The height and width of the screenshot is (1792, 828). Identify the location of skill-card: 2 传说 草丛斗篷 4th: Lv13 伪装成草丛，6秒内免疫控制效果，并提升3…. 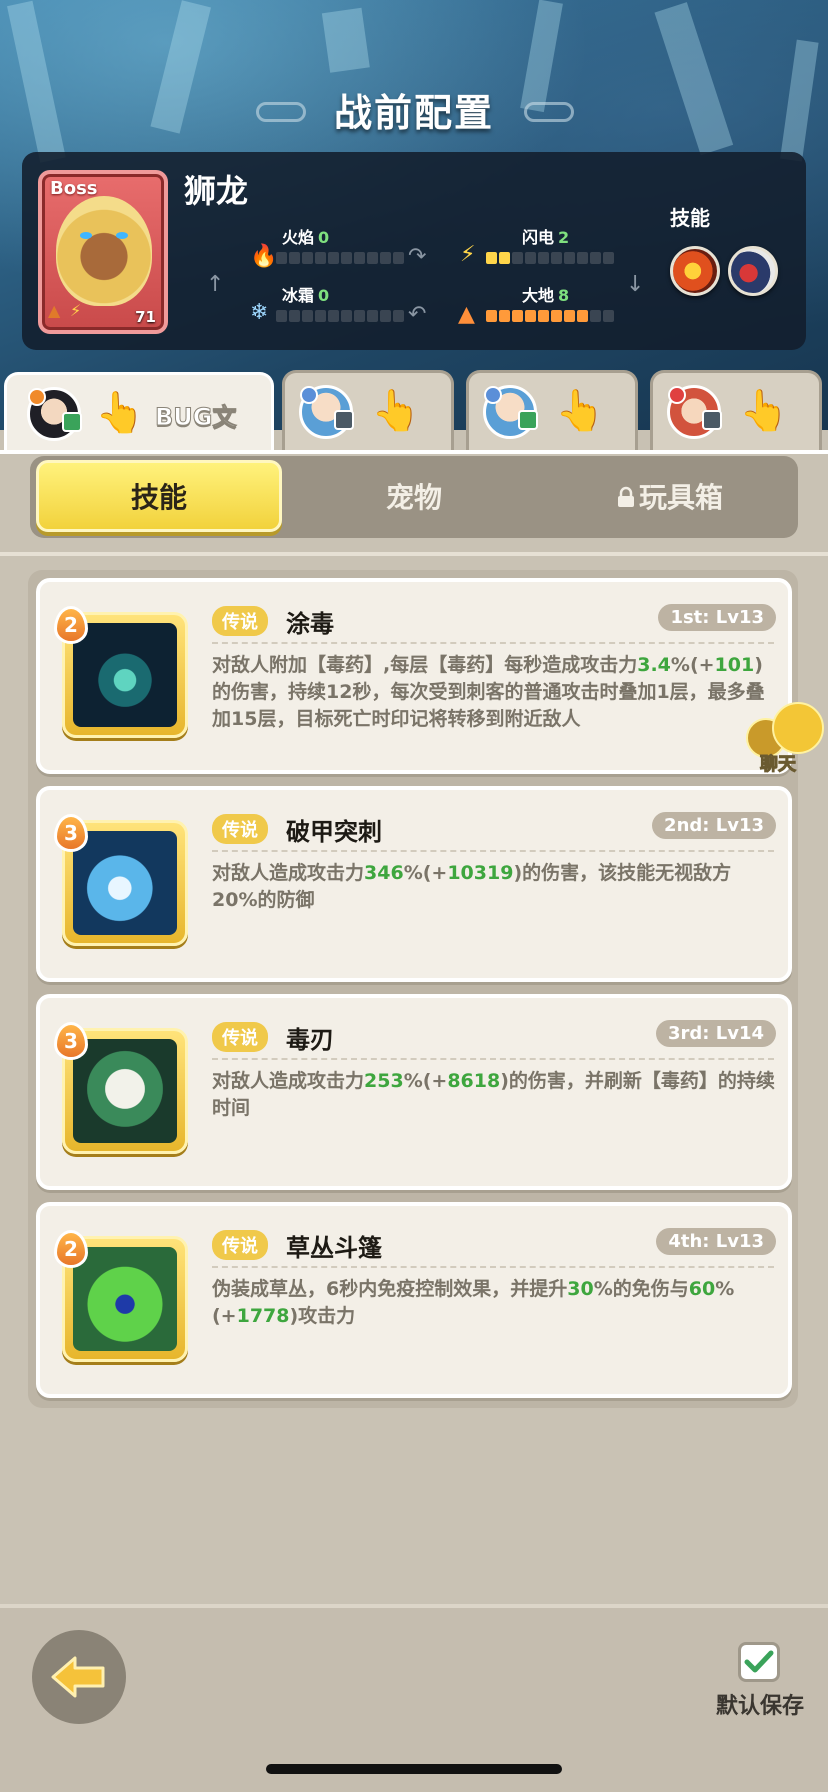
(414, 1300).